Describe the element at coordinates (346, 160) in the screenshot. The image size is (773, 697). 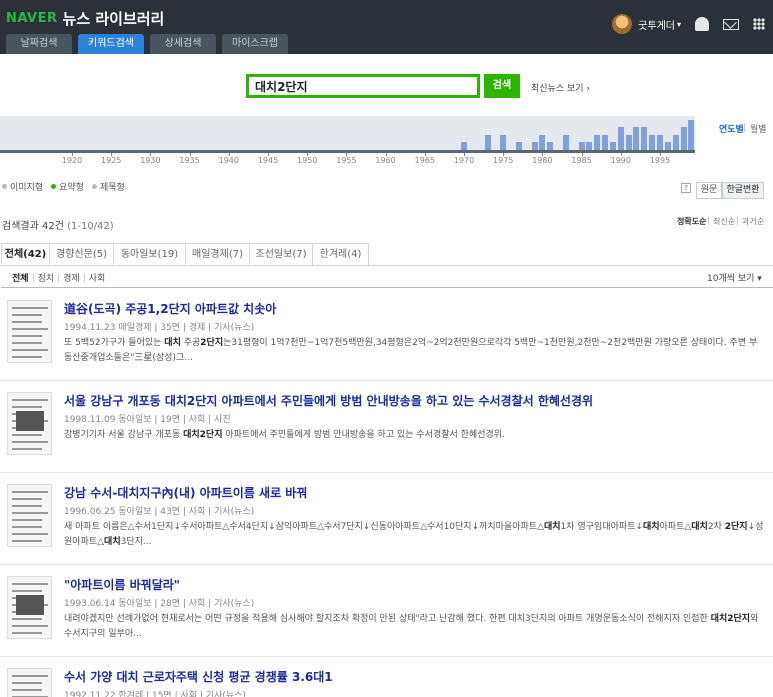
I see `timeline-tick-label: 1955` at that location.